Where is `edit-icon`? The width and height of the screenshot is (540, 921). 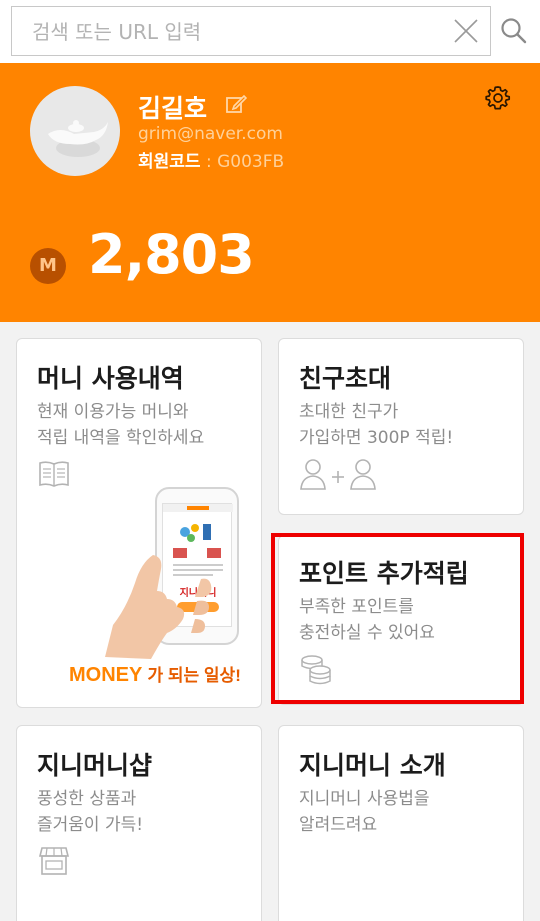 edit-icon is located at coordinates (236, 104).